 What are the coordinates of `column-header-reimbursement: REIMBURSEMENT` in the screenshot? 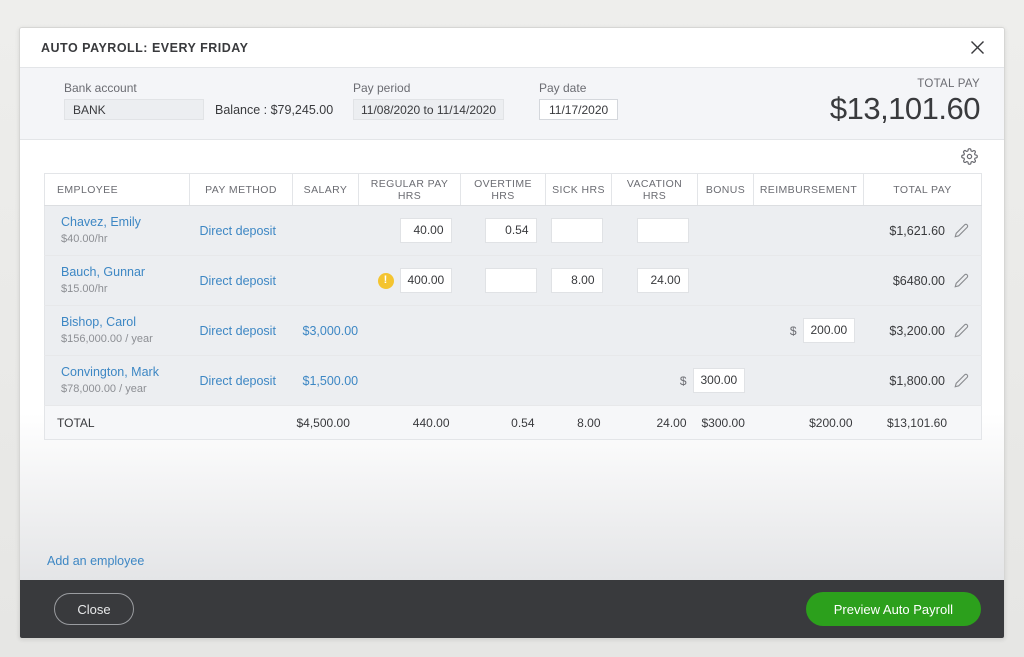 It's located at (808, 189).